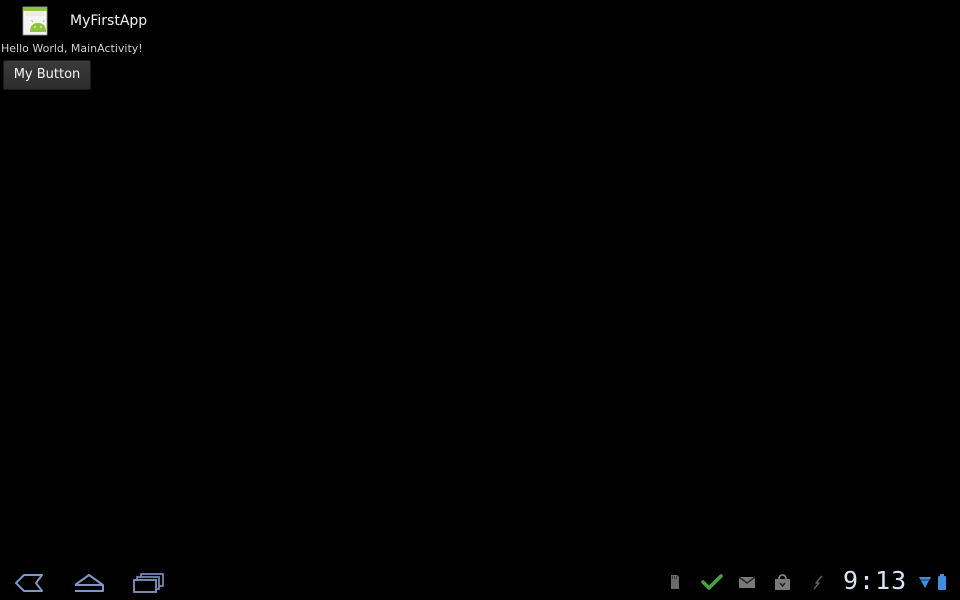 The height and width of the screenshot is (600, 960). I want to click on action-bar: MyFirstApp, so click(480, 21).